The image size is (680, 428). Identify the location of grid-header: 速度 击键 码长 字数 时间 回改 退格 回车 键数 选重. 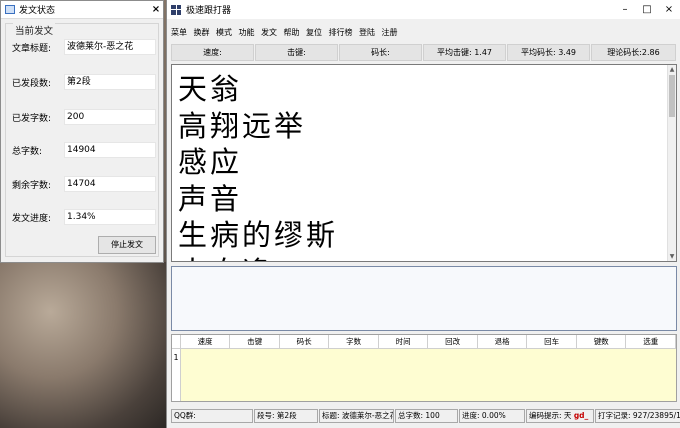
(424, 342).